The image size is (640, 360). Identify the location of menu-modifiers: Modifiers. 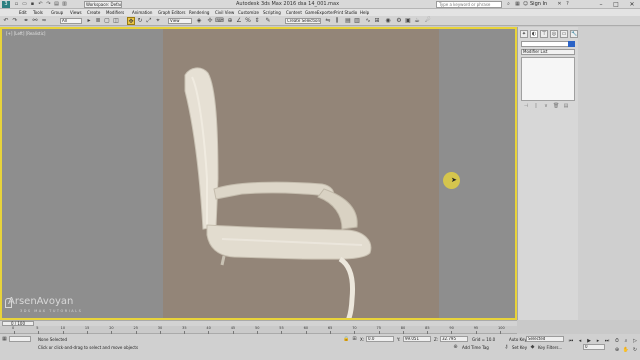
(115, 12).